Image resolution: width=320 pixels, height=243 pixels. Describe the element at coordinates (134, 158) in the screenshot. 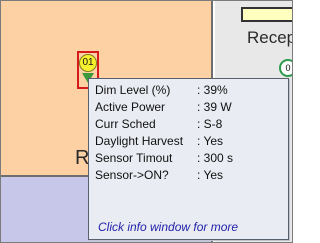

I see `info-key: Sensor Timout` at that location.